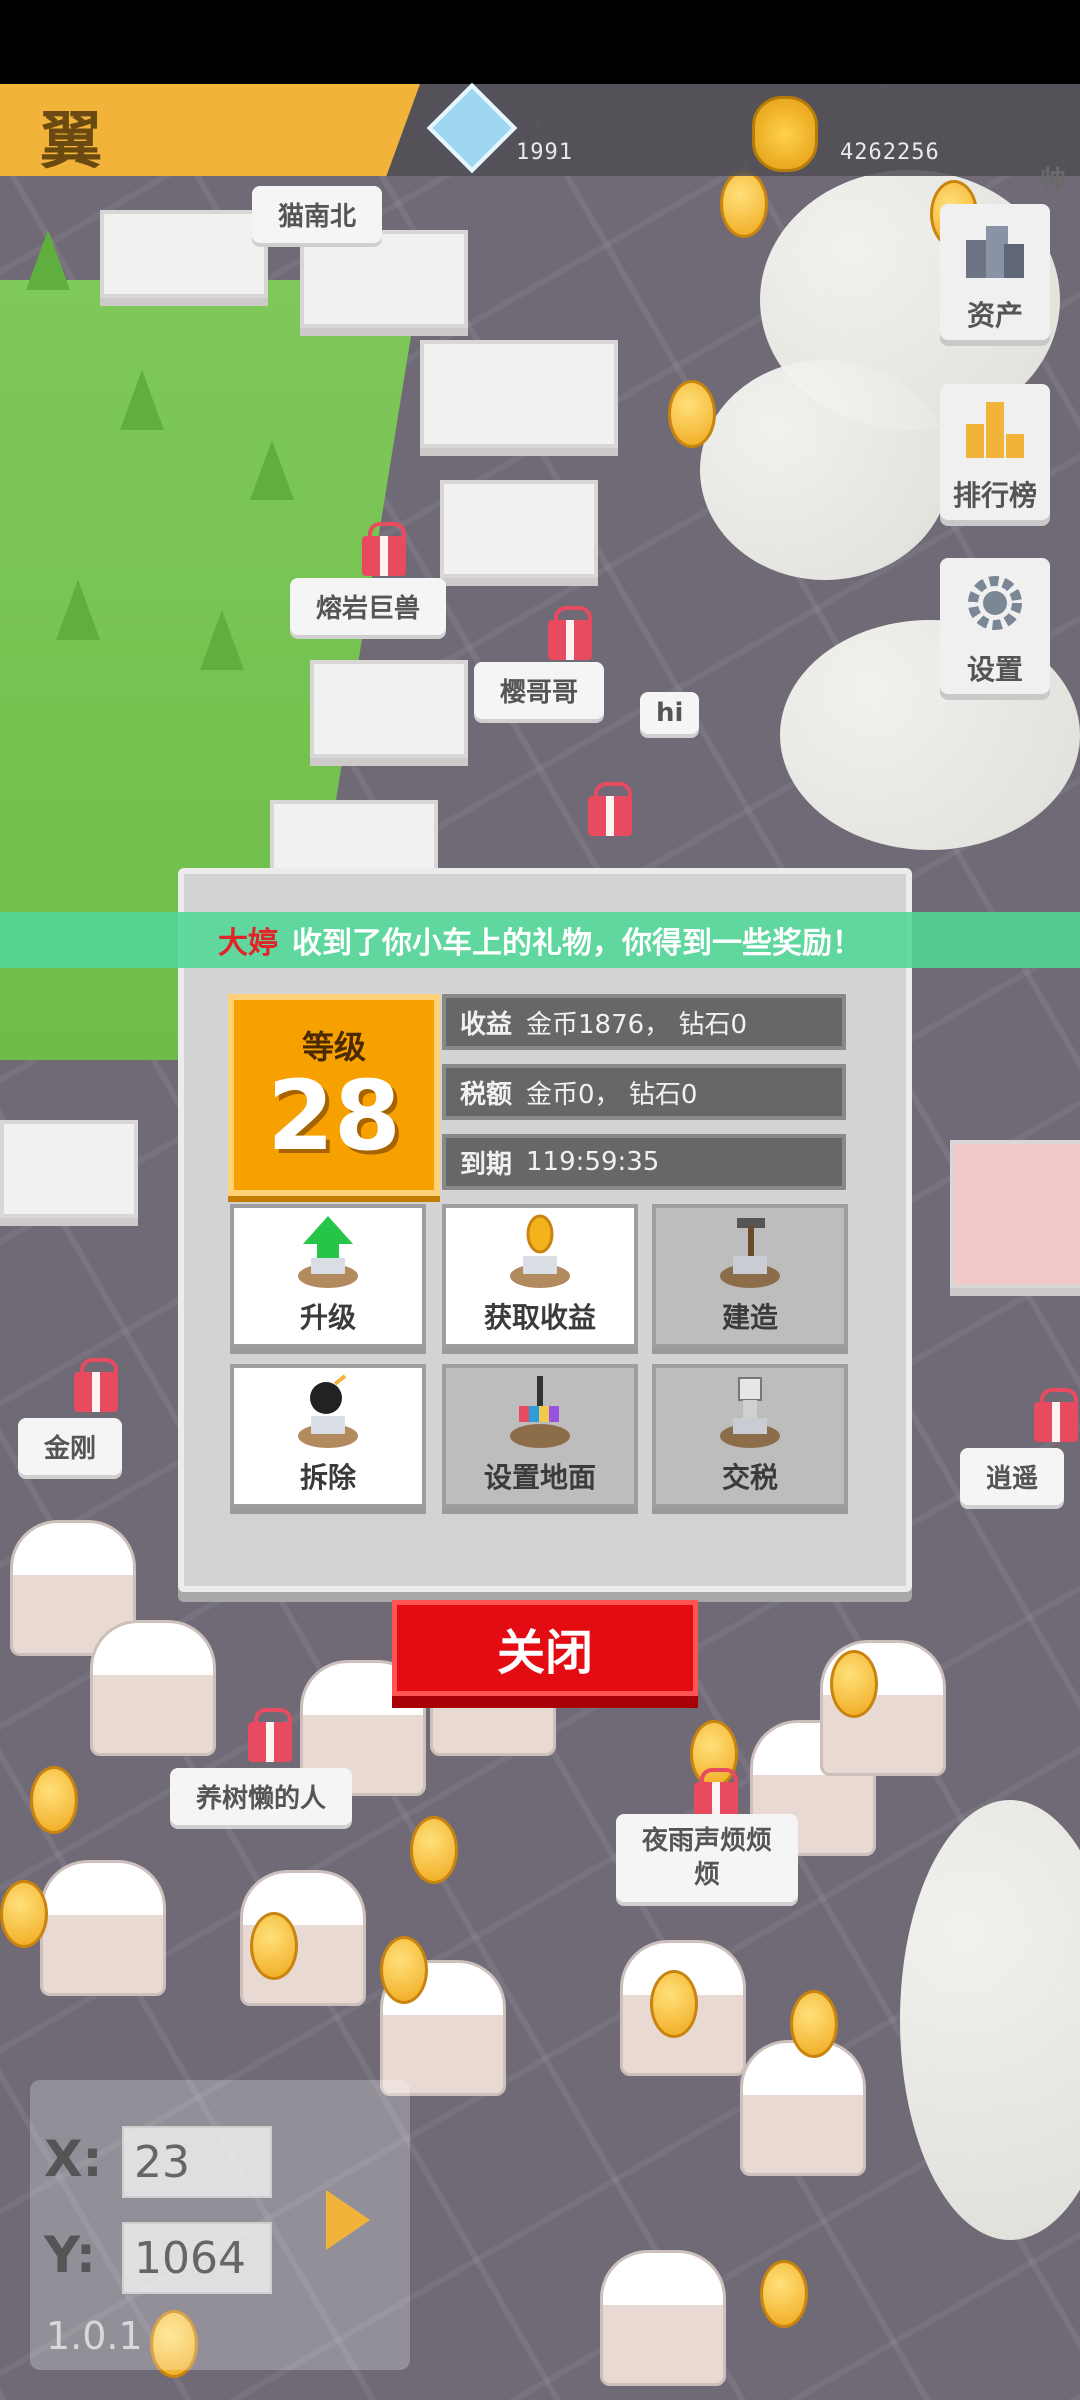 The height and width of the screenshot is (2400, 1080). I want to click on x-coordinate-input: 23, so click(197, 2162).